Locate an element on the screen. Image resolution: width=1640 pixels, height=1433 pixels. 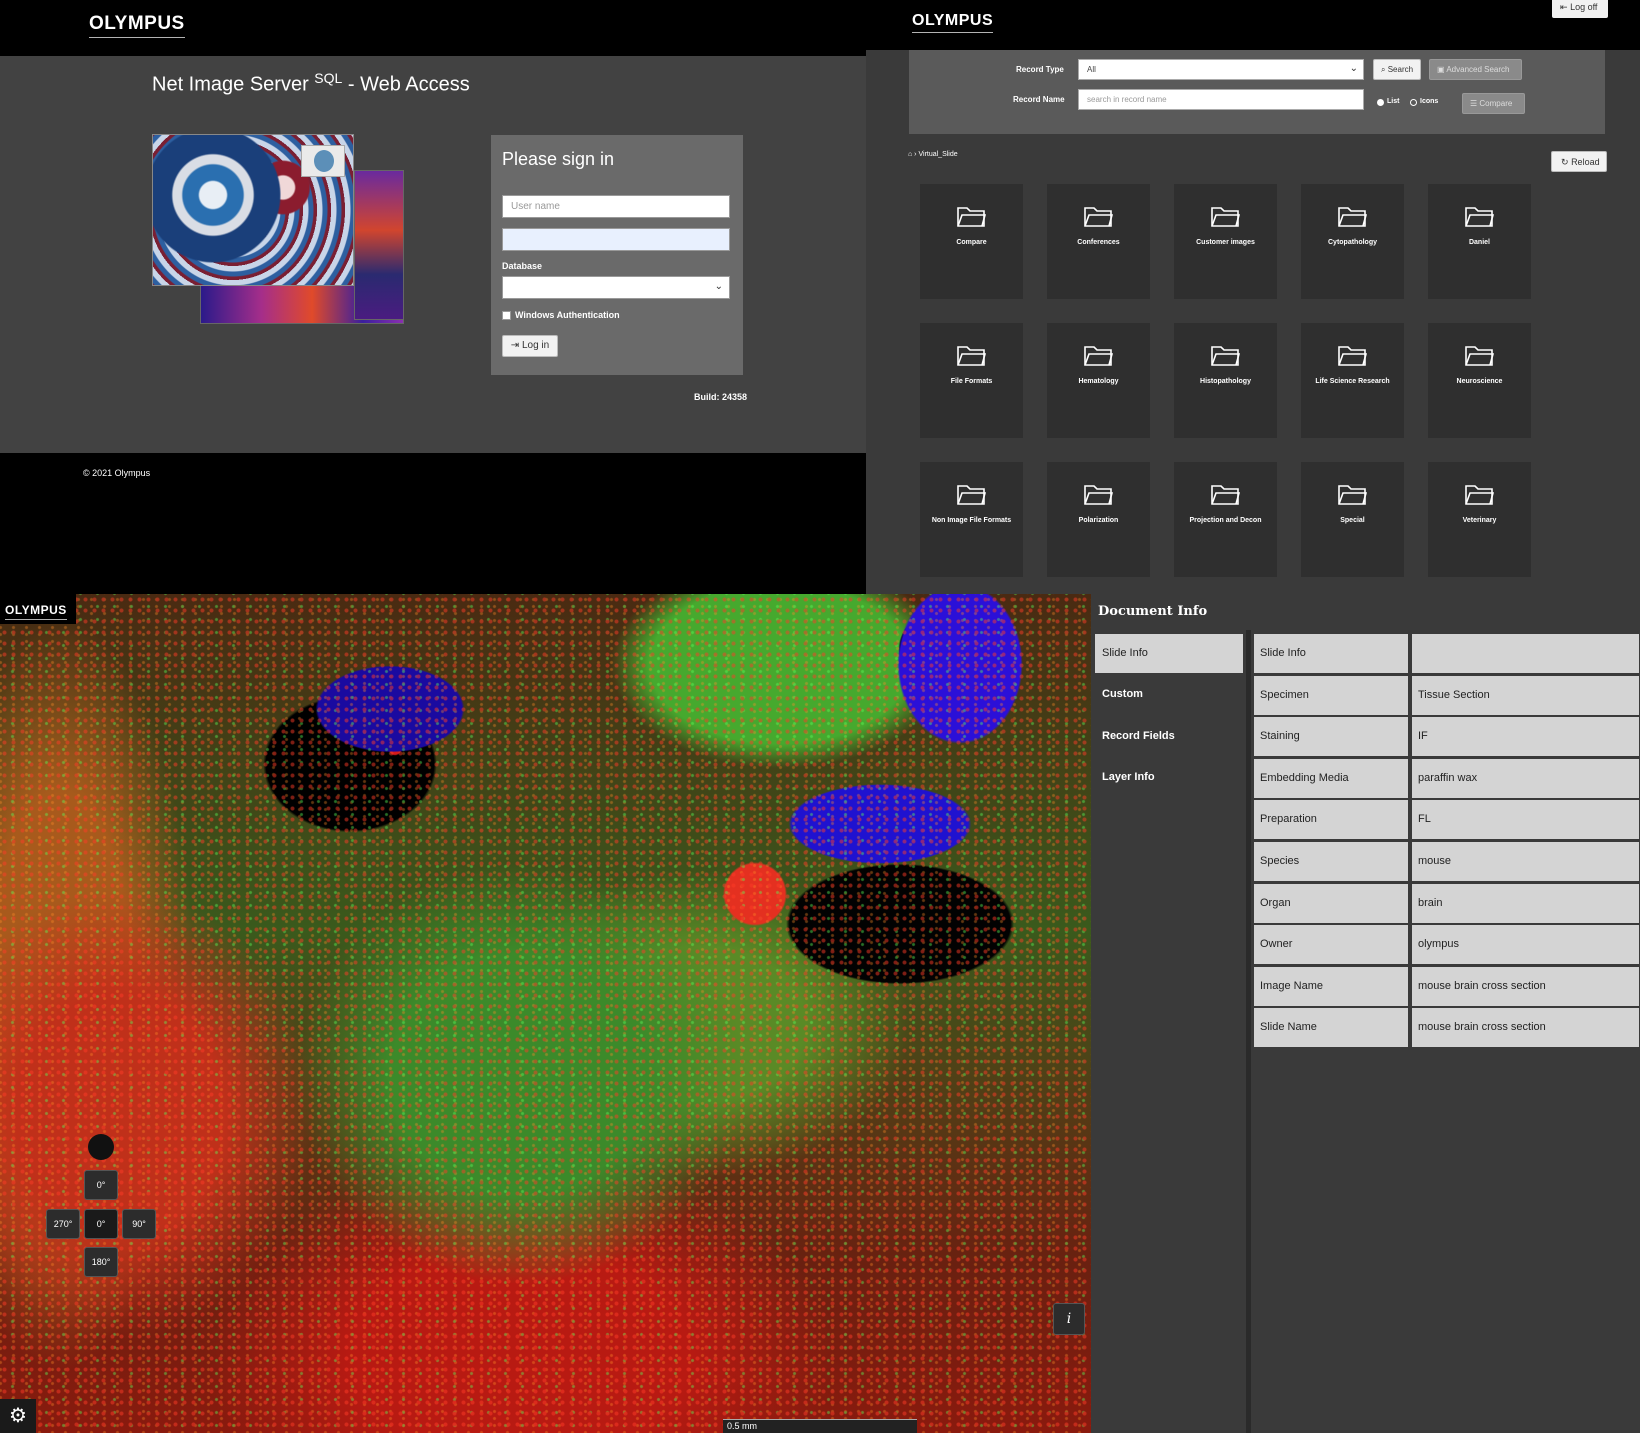
folder-tile: Customer images is located at coordinates (1225, 241).